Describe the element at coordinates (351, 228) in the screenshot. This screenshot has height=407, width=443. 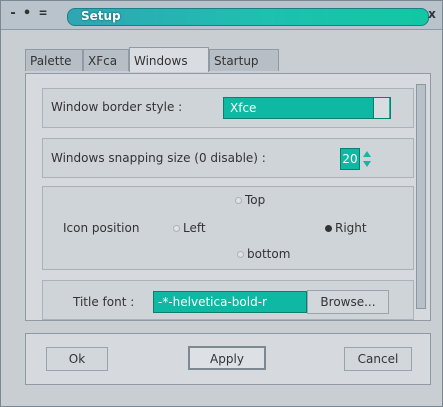
I see `radio-right-label: Right` at that location.